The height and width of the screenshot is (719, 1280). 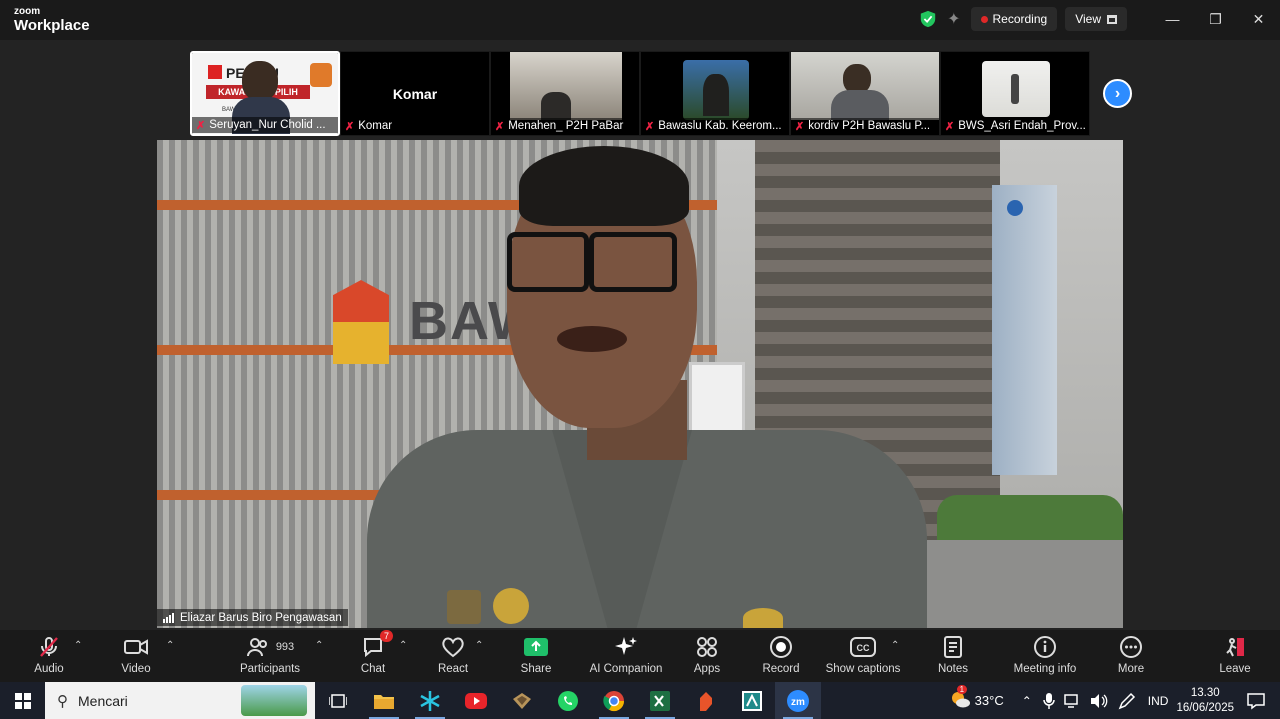 What do you see at coordinates (1114, 700) in the screenshot?
I see `system-tray: 1 33°C ⌃ IND 13.30 16/06/2025` at bounding box center [1114, 700].